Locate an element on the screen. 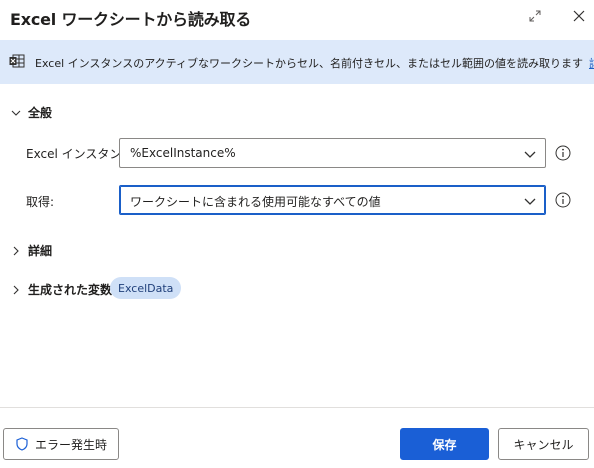  close-icon is located at coordinates (579, 16).